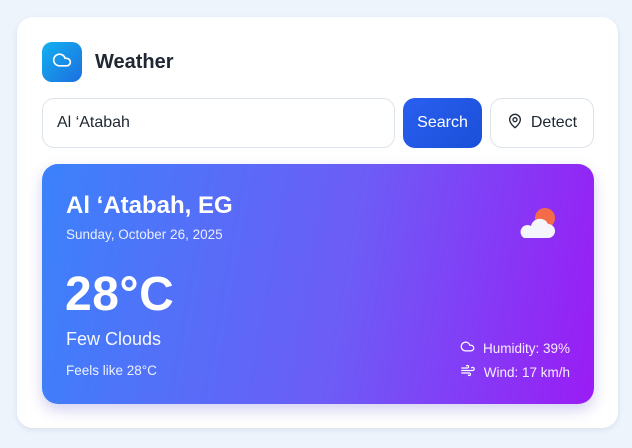  I want to click on app-logo, so click(62, 62).